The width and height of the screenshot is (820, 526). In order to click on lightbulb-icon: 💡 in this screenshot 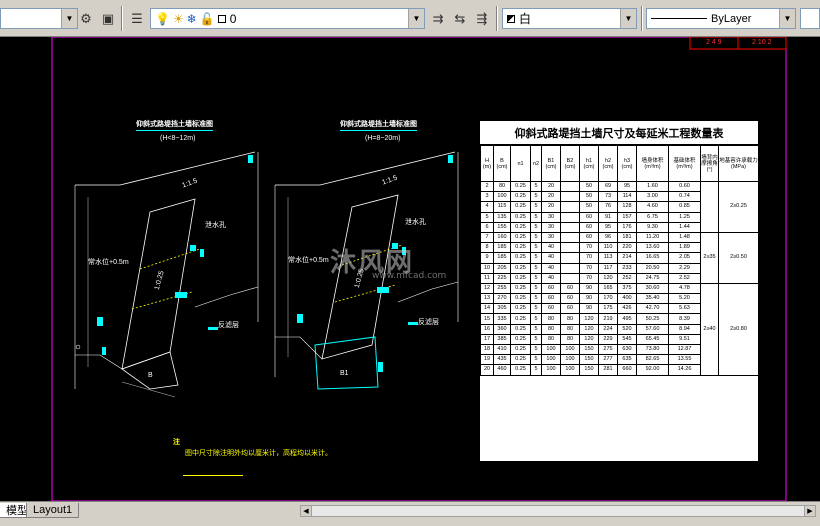, I will do `click(162, 18)`.